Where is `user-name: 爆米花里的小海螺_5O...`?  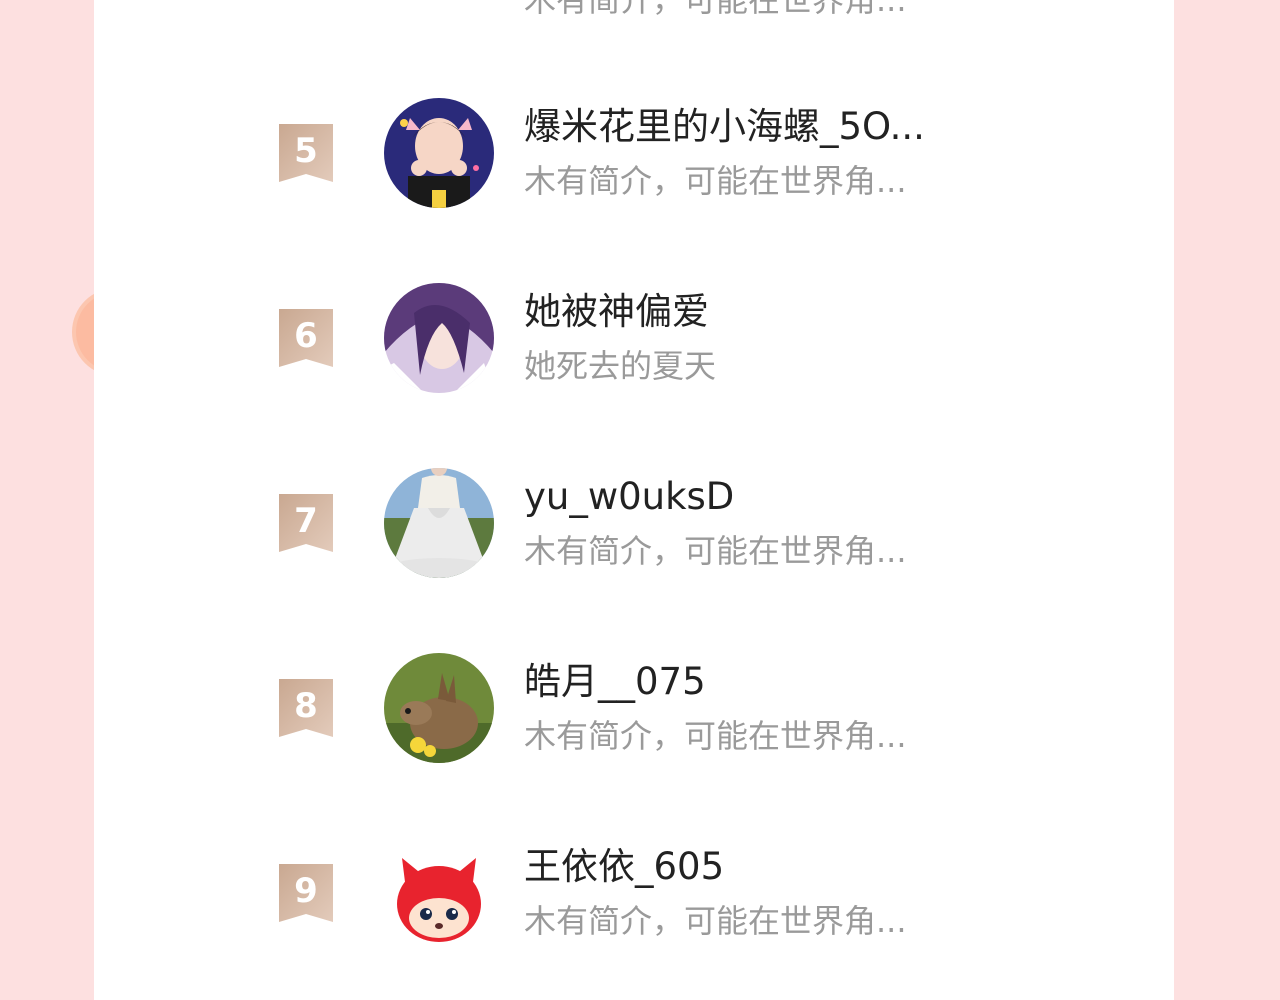 user-name: 爆米花里的小海螺_5O... is located at coordinates (724, 127).